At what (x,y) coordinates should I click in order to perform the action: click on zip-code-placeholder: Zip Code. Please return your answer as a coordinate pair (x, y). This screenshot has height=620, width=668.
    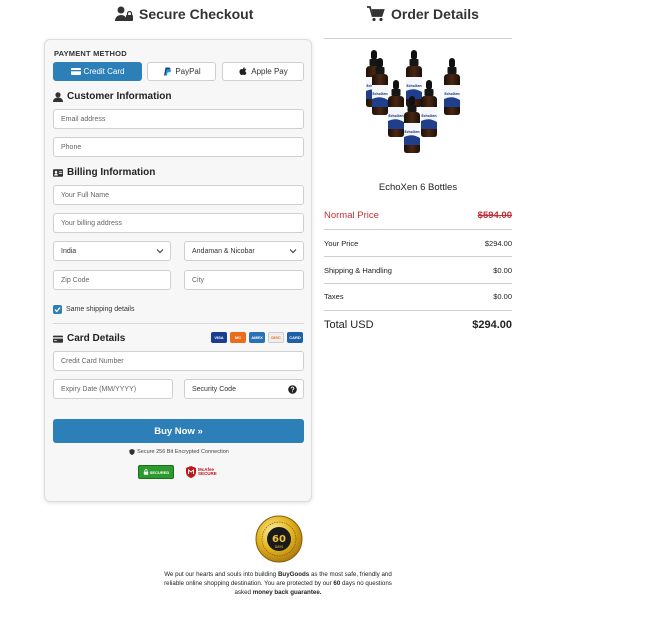
    Looking at the image, I should click on (75, 280).